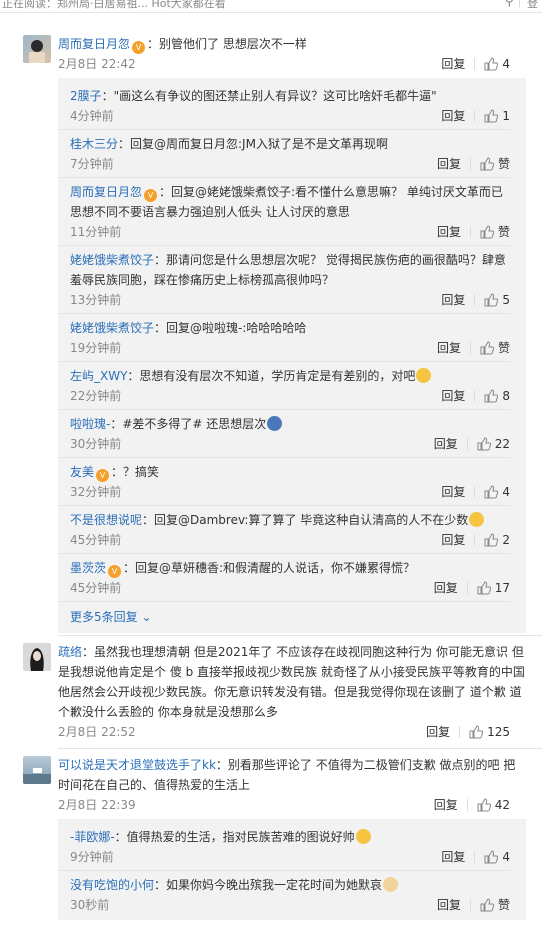 This screenshot has width=542, height=926. What do you see at coordinates (137, 765) in the screenshot?
I see `comment-author: 可以说是天才退堂鼓选手了kk` at bounding box center [137, 765].